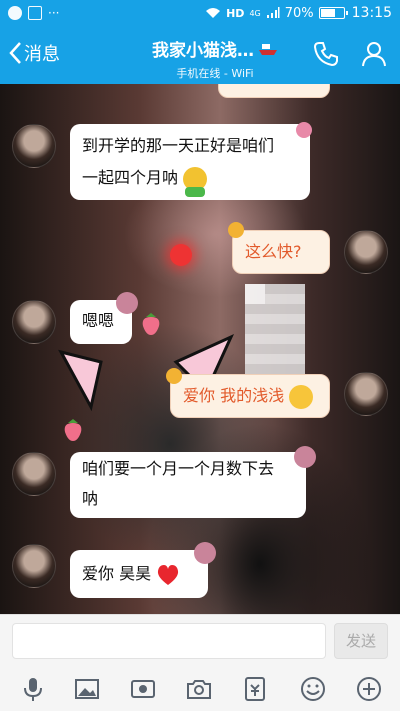 The height and width of the screenshot is (711, 400). What do you see at coordinates (299, 13) in the screenshot?
I see `battery-percent: 70%` at bounding box center [299, 13].